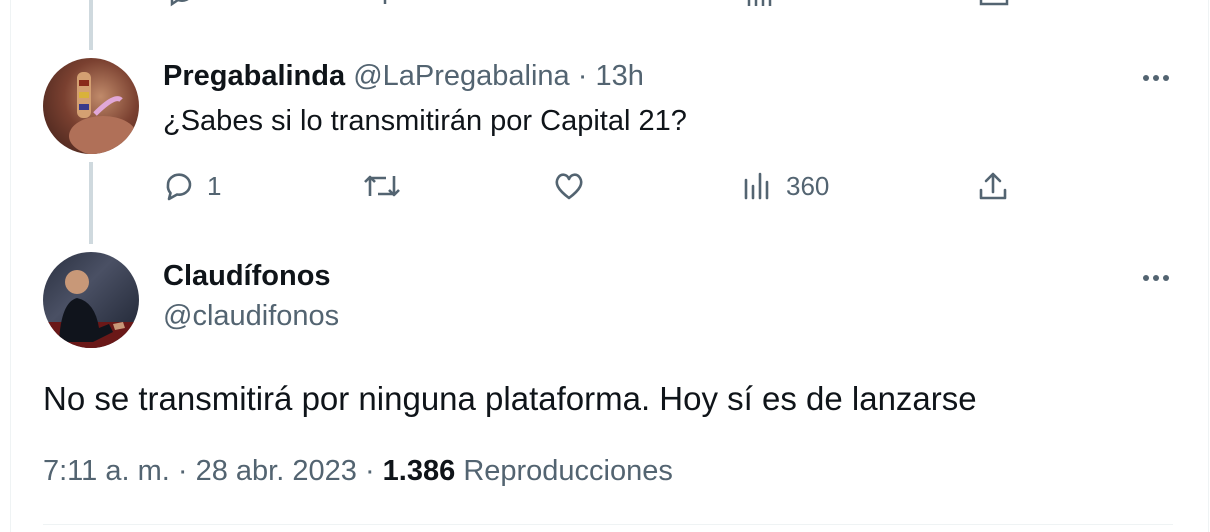 The height and width of the screenshot is (532, 1210). Describe the element at coordinates (419, 471) in the screenshot. I see `views-count: 1.386` at that location.